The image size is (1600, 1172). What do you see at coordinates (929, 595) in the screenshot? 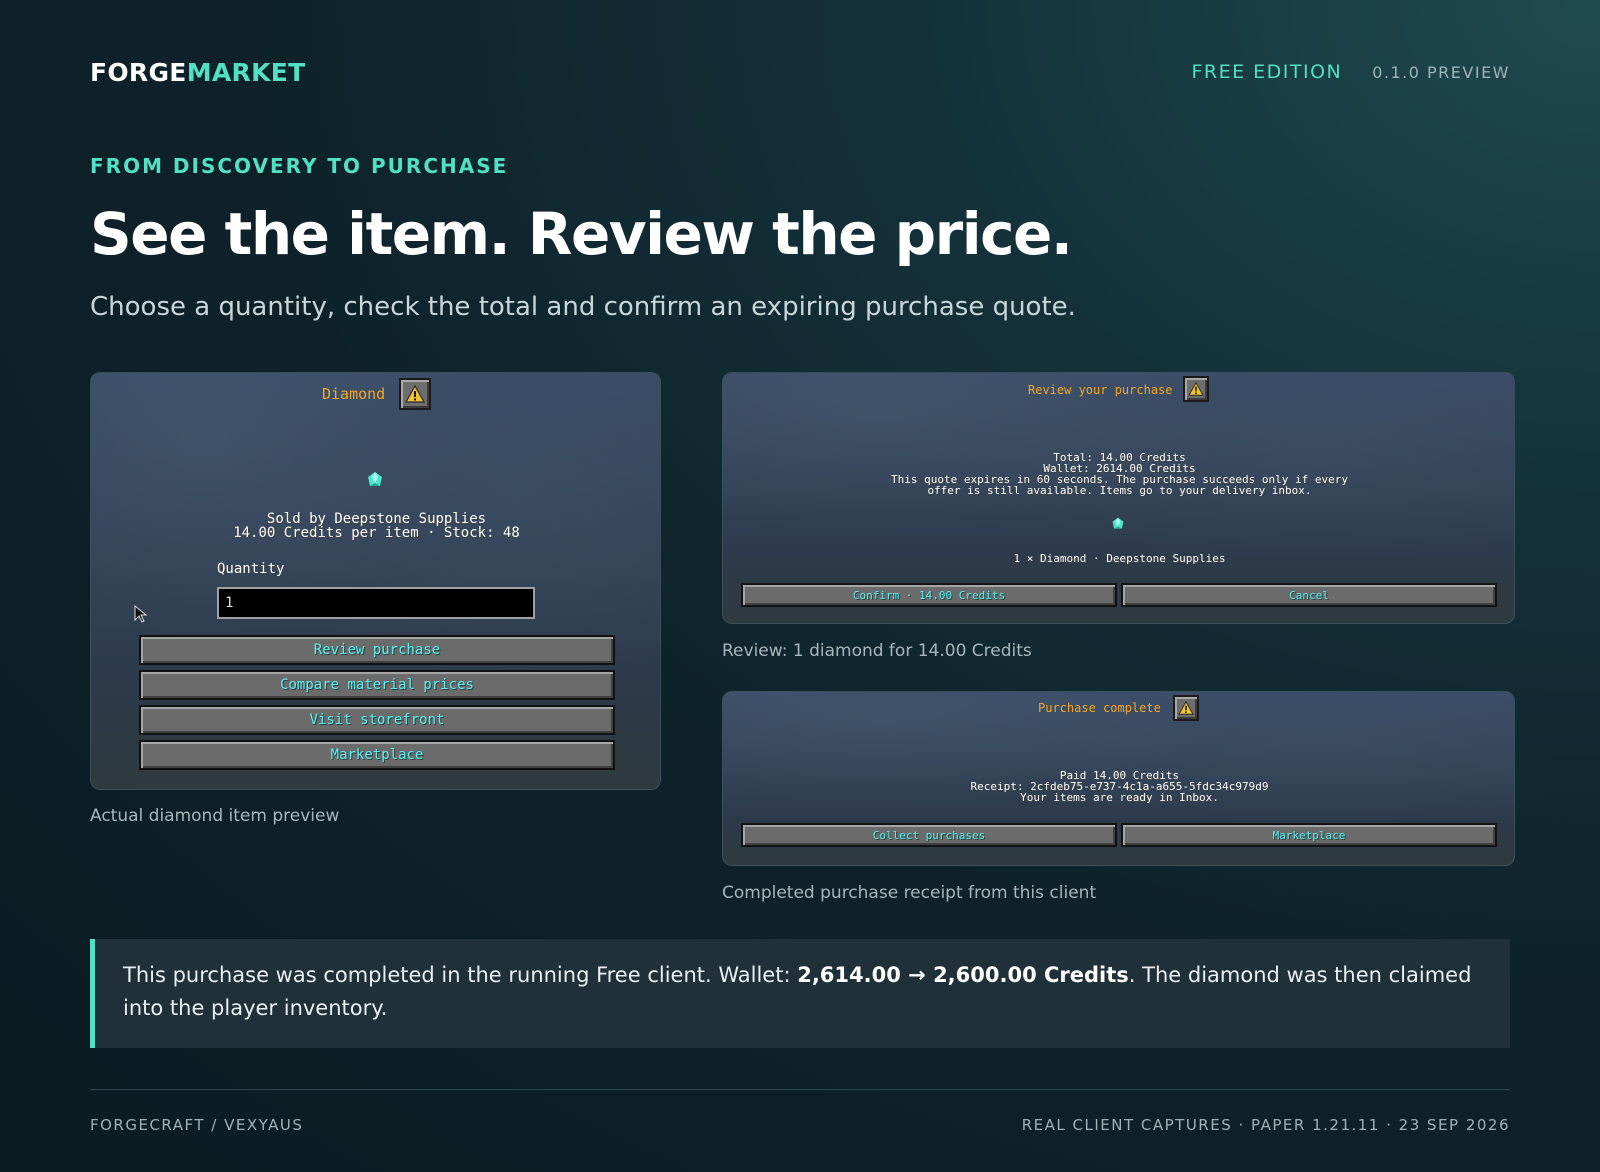
I see `confirm-button: Confirm · 14.00 Credits` at bounding box center [929, 595].